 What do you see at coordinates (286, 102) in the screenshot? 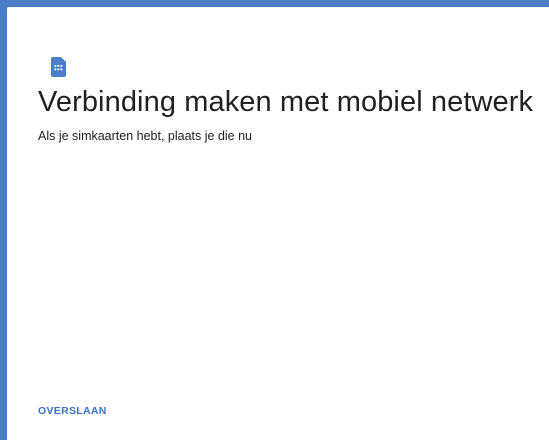
I see `page-title: Verbinding maken met mobiel netwerk` at bounding box center [286, 102].